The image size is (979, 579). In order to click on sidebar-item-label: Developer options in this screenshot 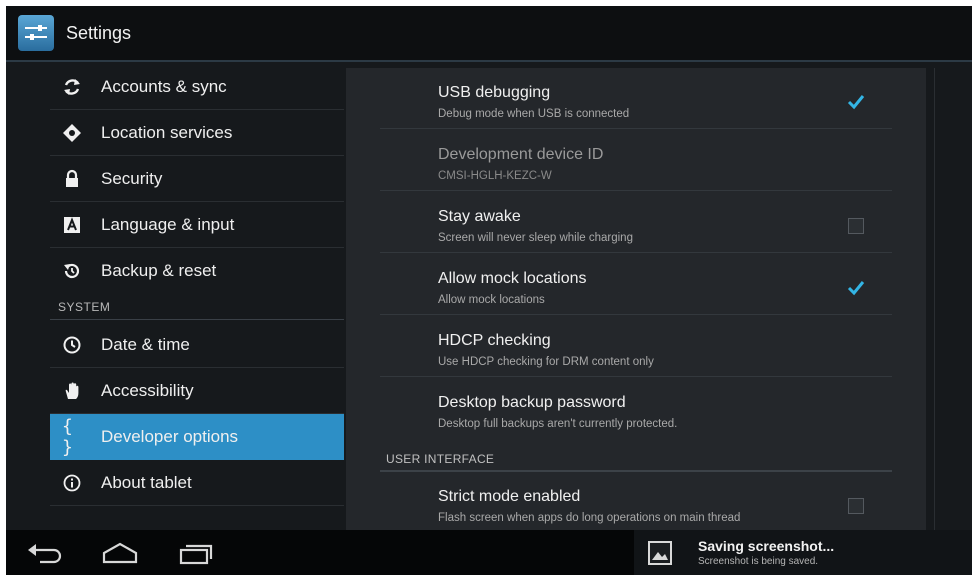, I will do `click(170, 436)`.